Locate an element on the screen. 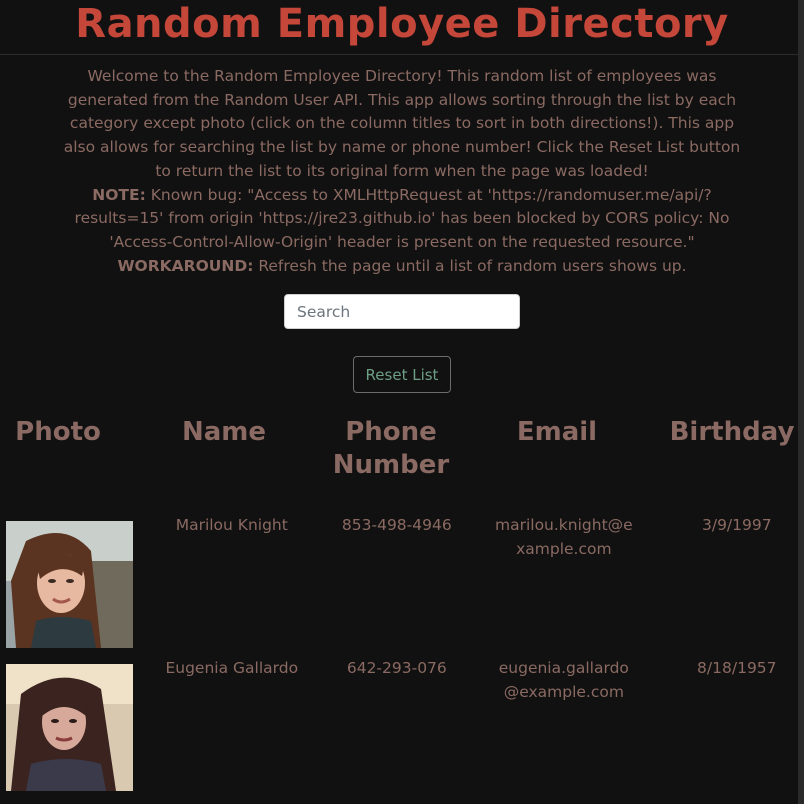 This screenshot has width=804, height=804. search-input is located at coordinates (402, 312).